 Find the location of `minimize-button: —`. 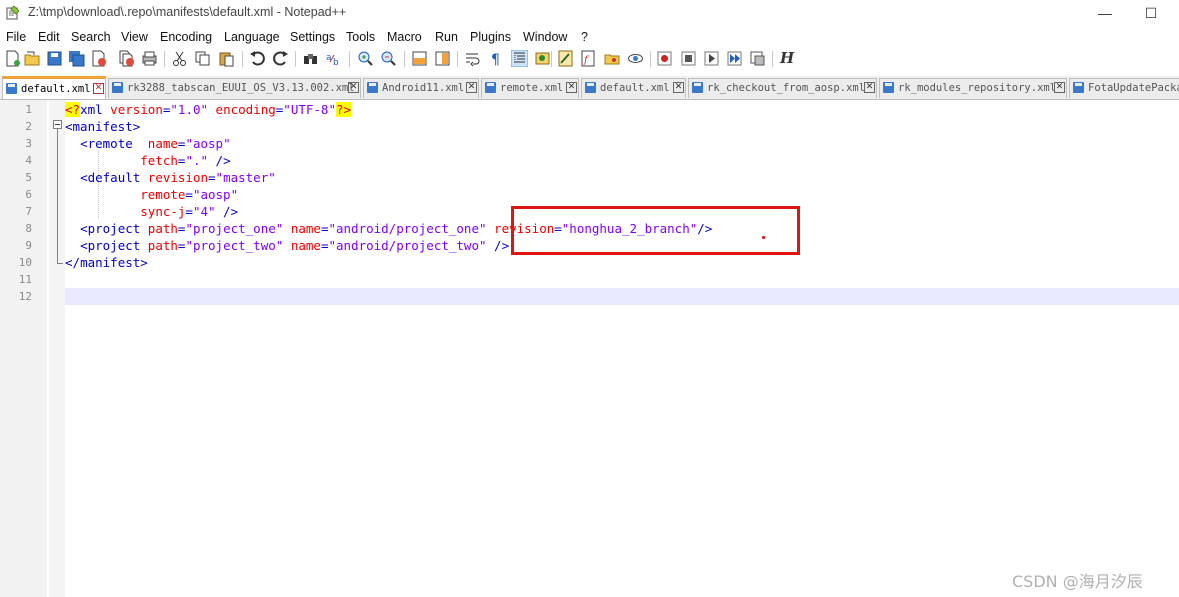

minimize-button: — is located at coordinates (1105, 13).